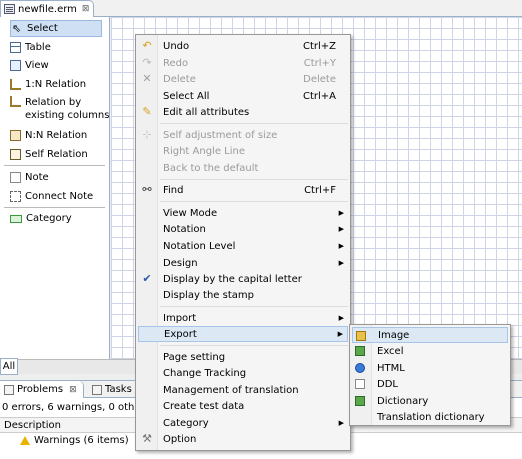 This screenshot has height=459, width=522. What do you see at coordinates (186, 423) in the screenshot?
I see `menu-item-label: Category` at bounding box center [186, 423].